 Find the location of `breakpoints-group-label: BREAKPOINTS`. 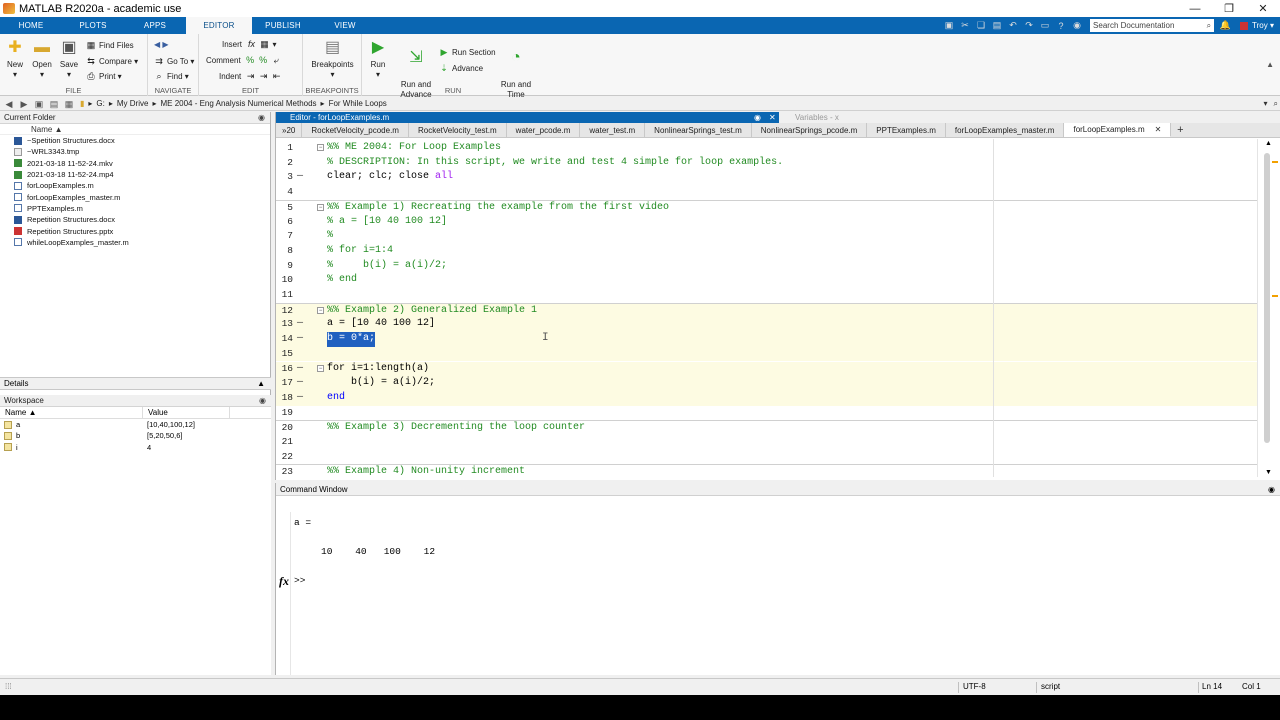

breakpoints-group-label: BREAKPOINTS is located at coordinates (332, 90).